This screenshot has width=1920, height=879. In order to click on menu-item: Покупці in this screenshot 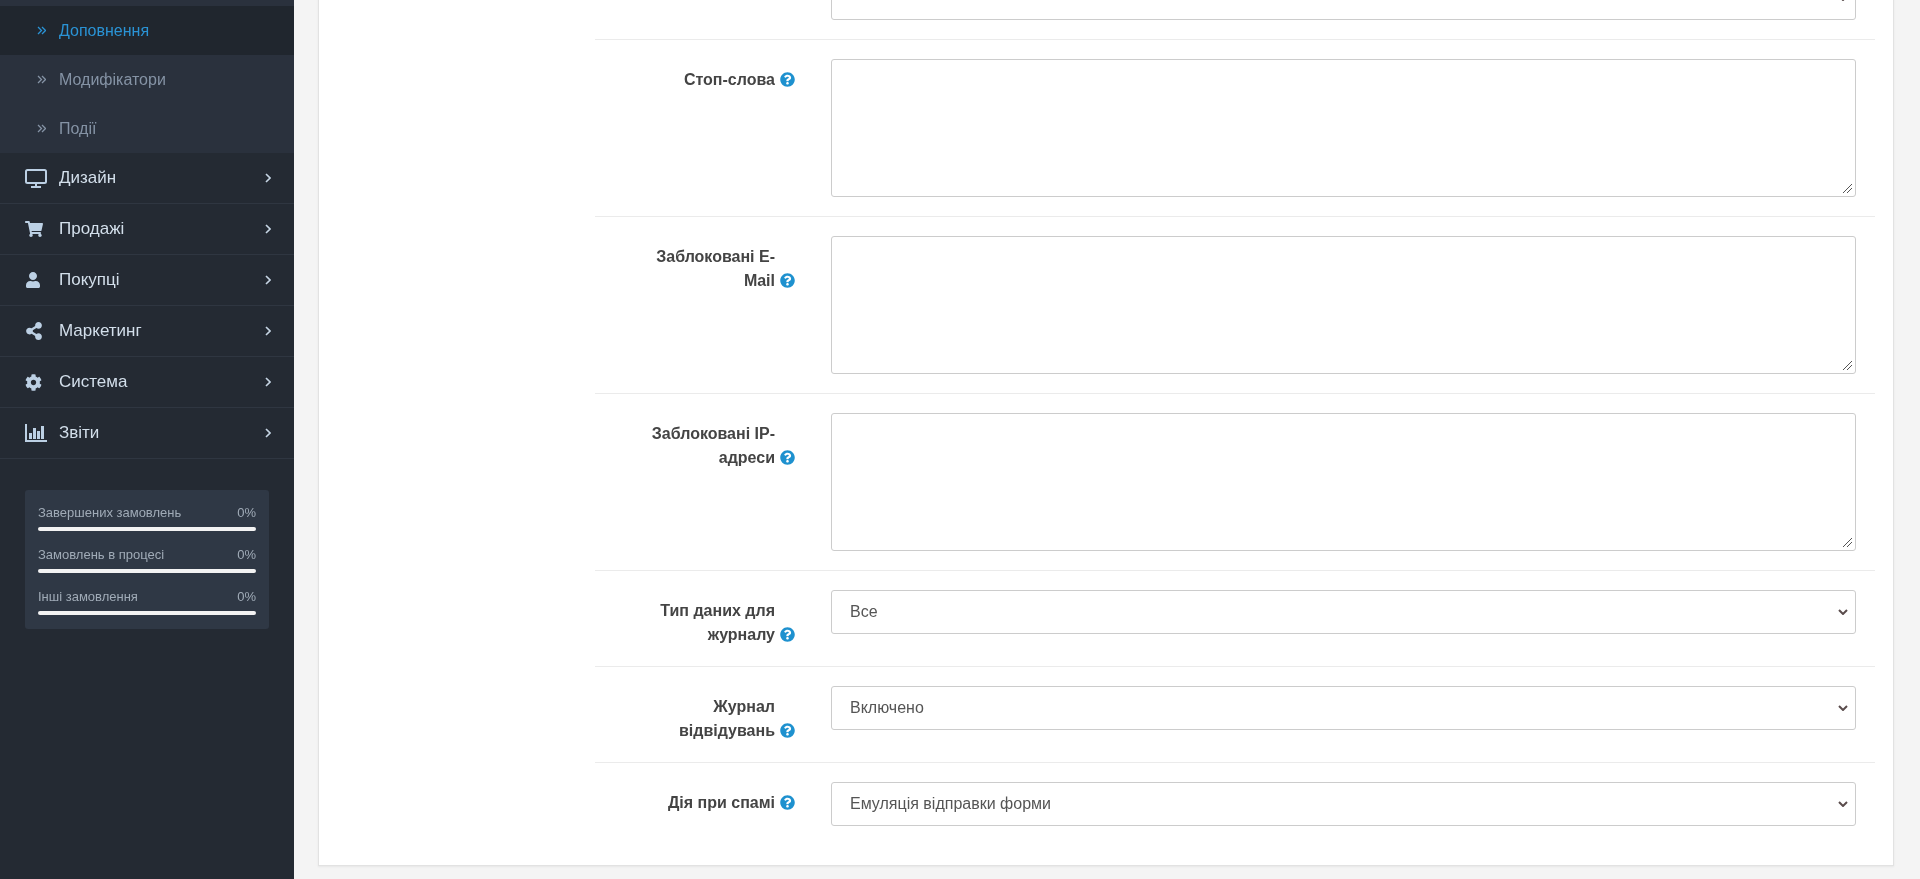, I will do `click(147, 280)`.